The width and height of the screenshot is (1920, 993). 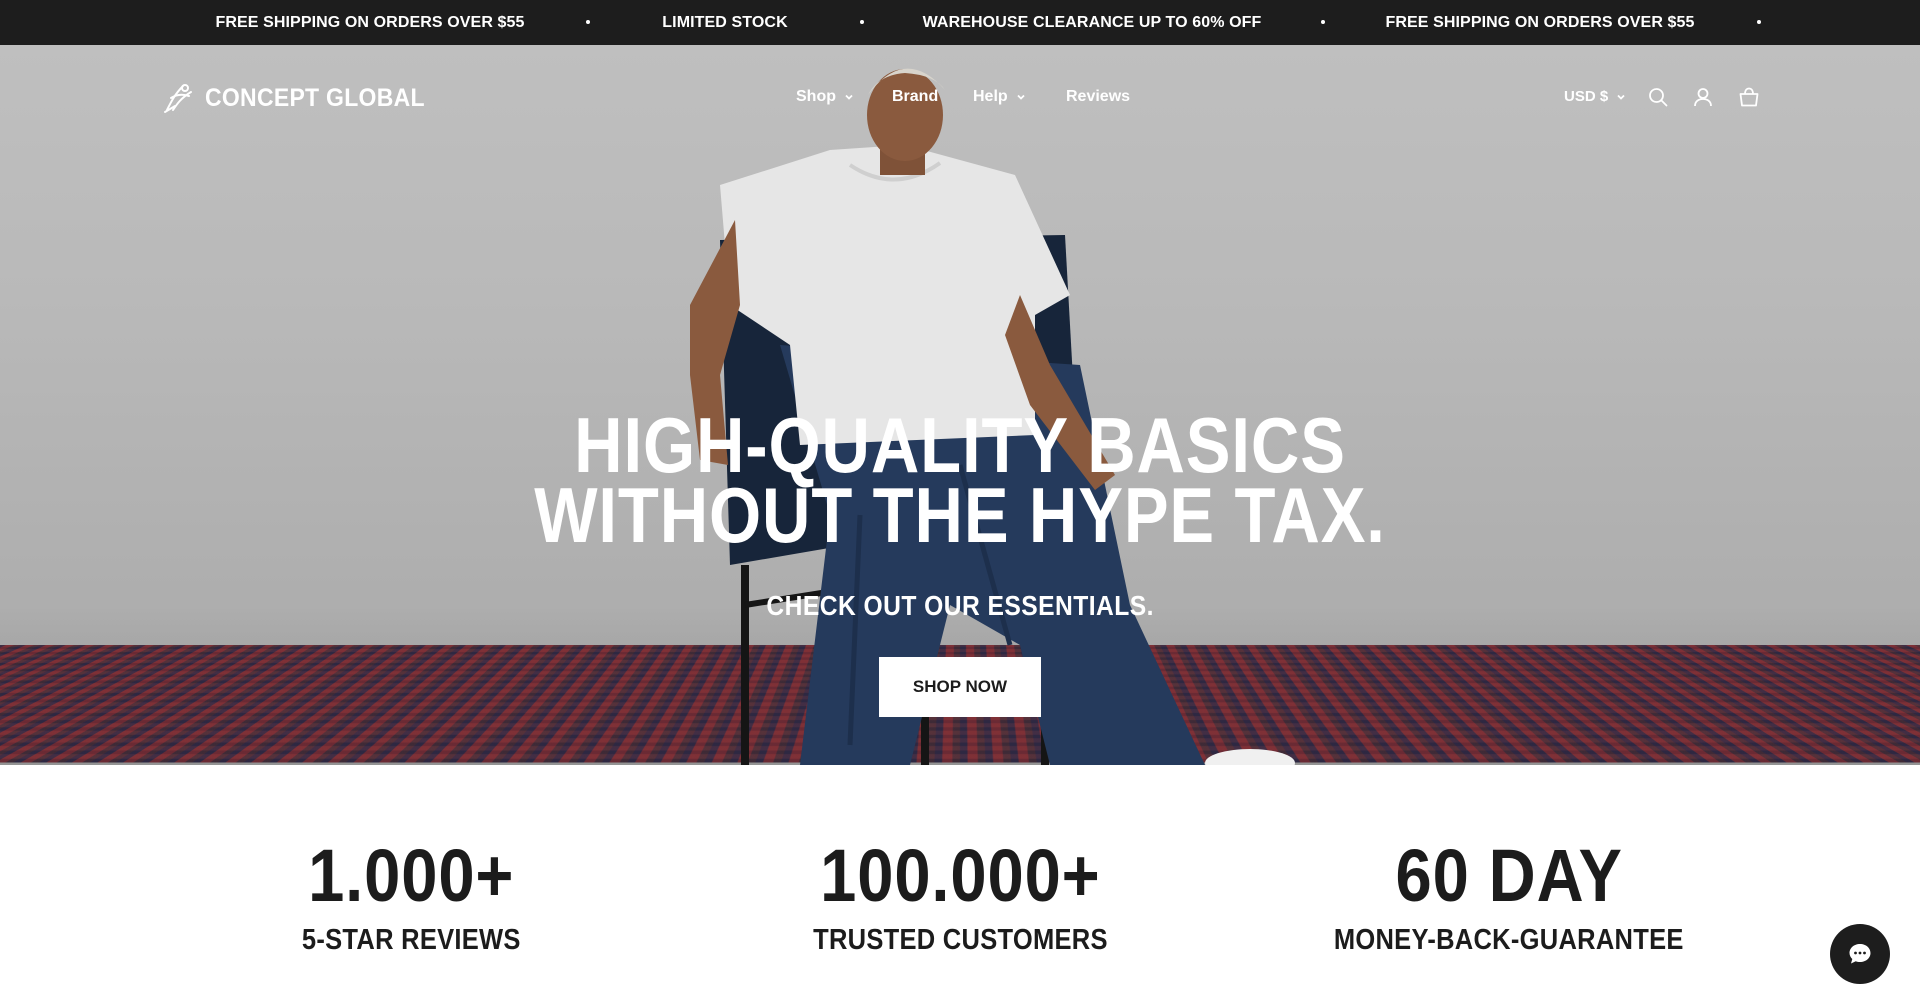 I want to click on hero-headline-line: WITHOUT THE HYPE TAX., so click(x=960, y=515).